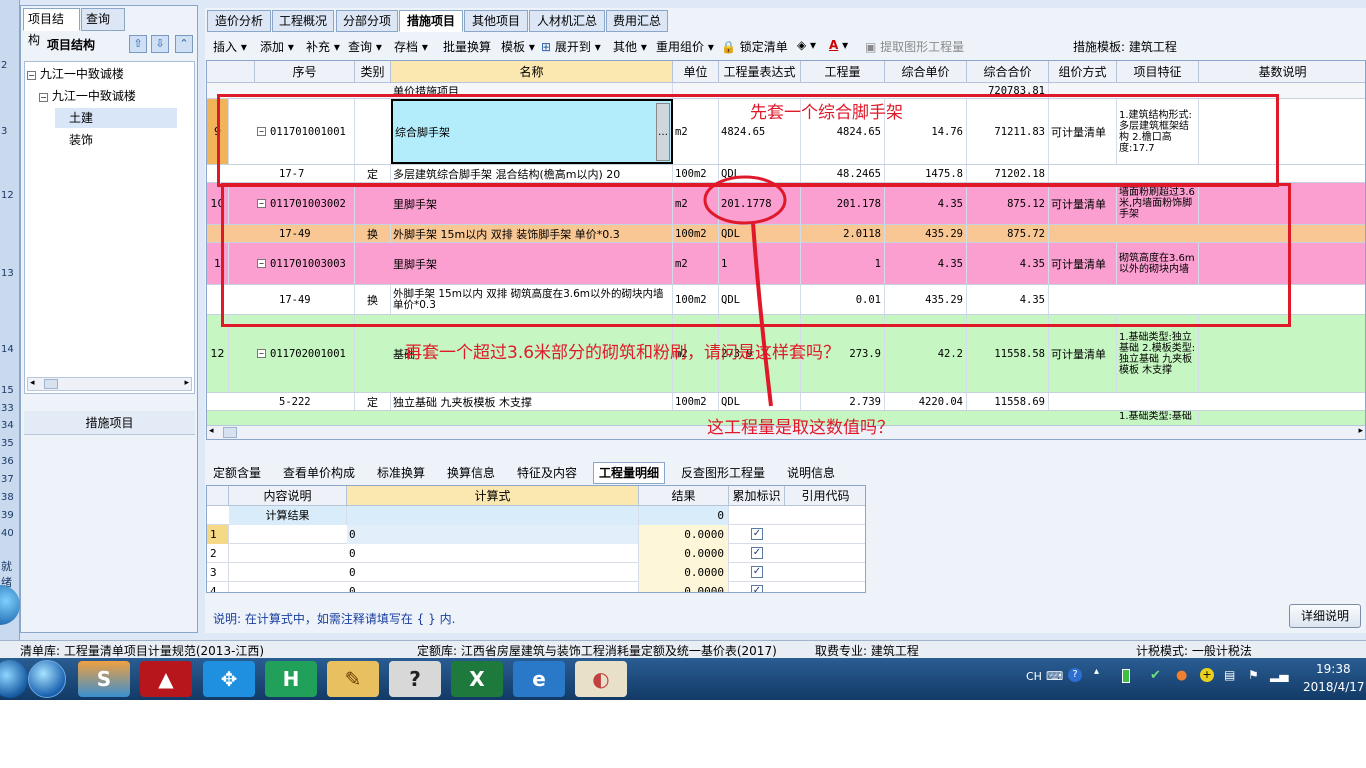 The image size is (1366, 768). I want to click on flag-tray-icon: ⚑, so click(1253, 675).